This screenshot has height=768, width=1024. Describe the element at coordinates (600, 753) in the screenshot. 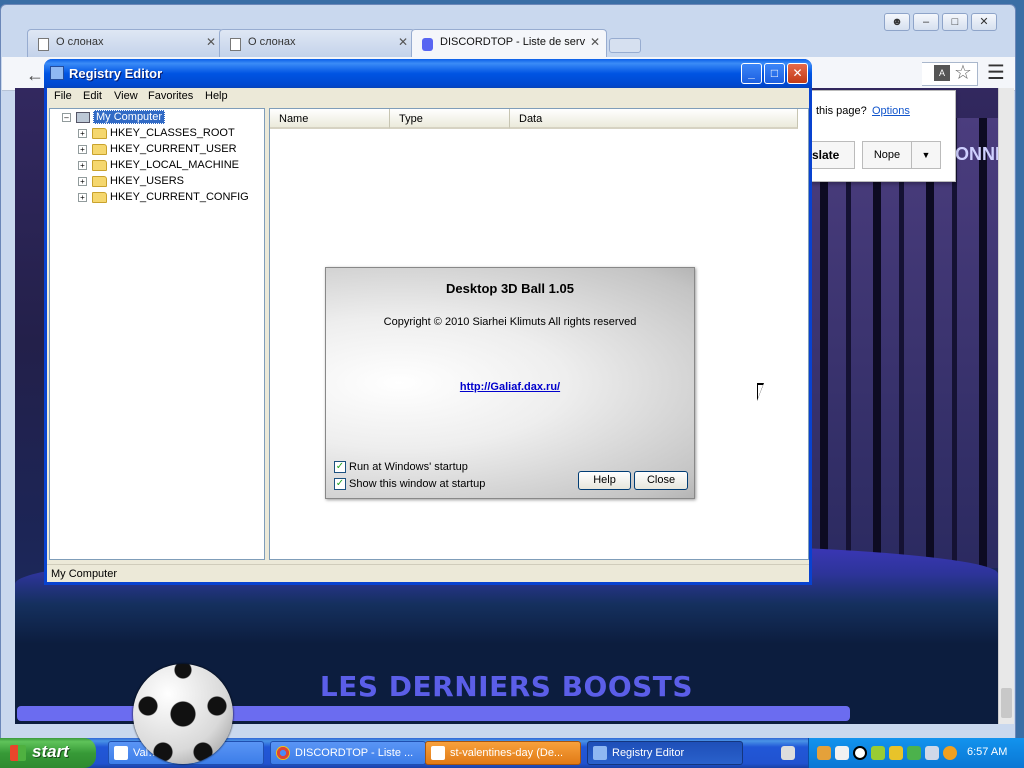

I see `regedit-icon` at that location.